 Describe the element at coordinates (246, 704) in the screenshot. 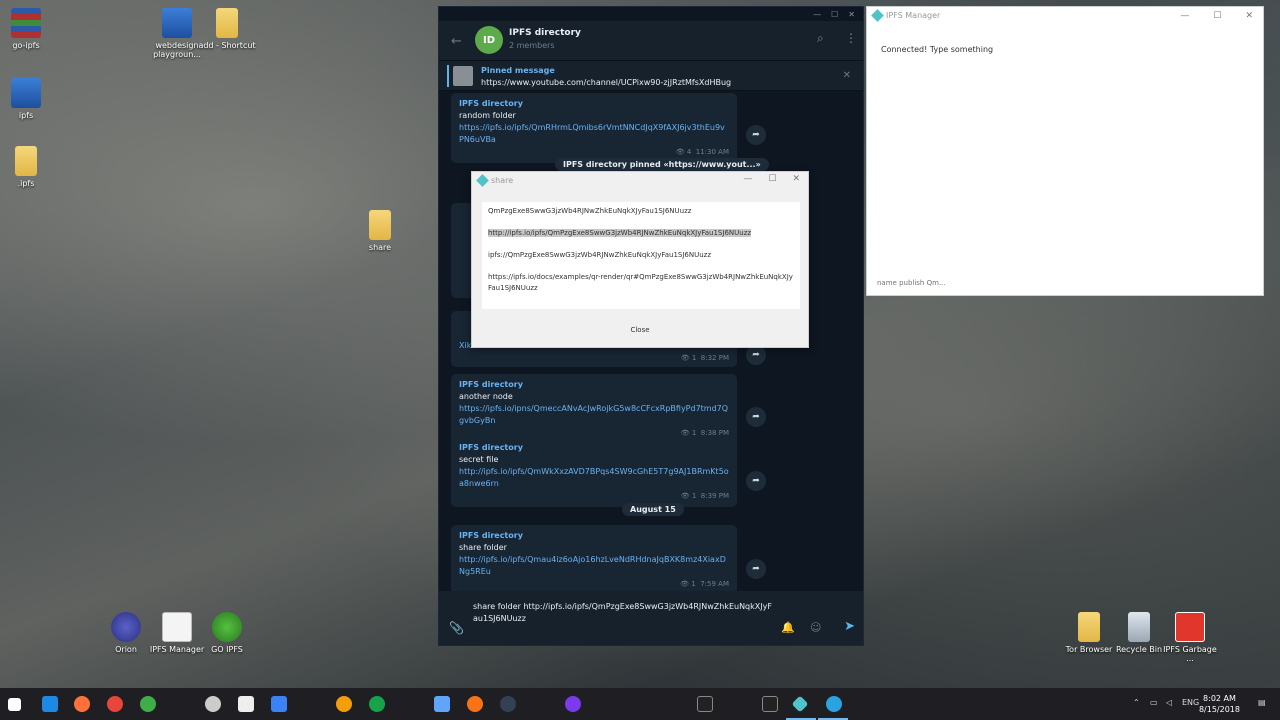

I see `store-icon` at that location.